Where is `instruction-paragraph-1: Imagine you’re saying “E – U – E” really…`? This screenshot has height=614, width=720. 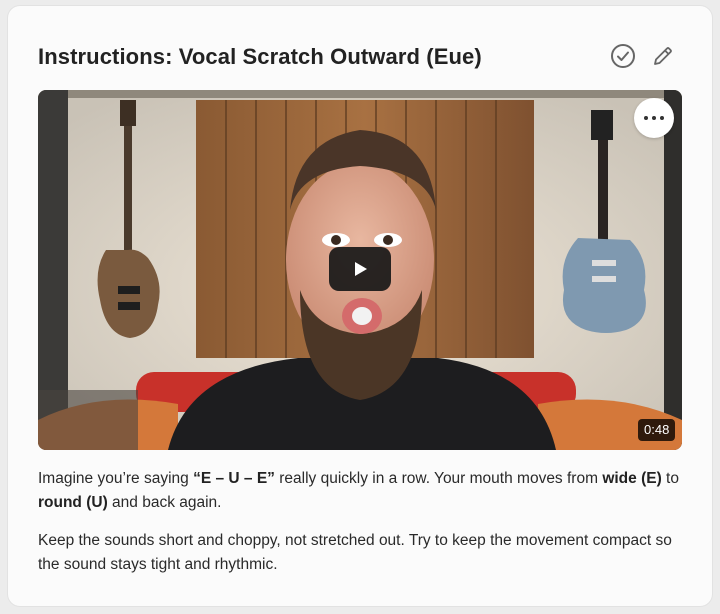
instruction-paragraph-1: Imagine you’re saying “E – U – E” really… is located at coordinates (358, 490).